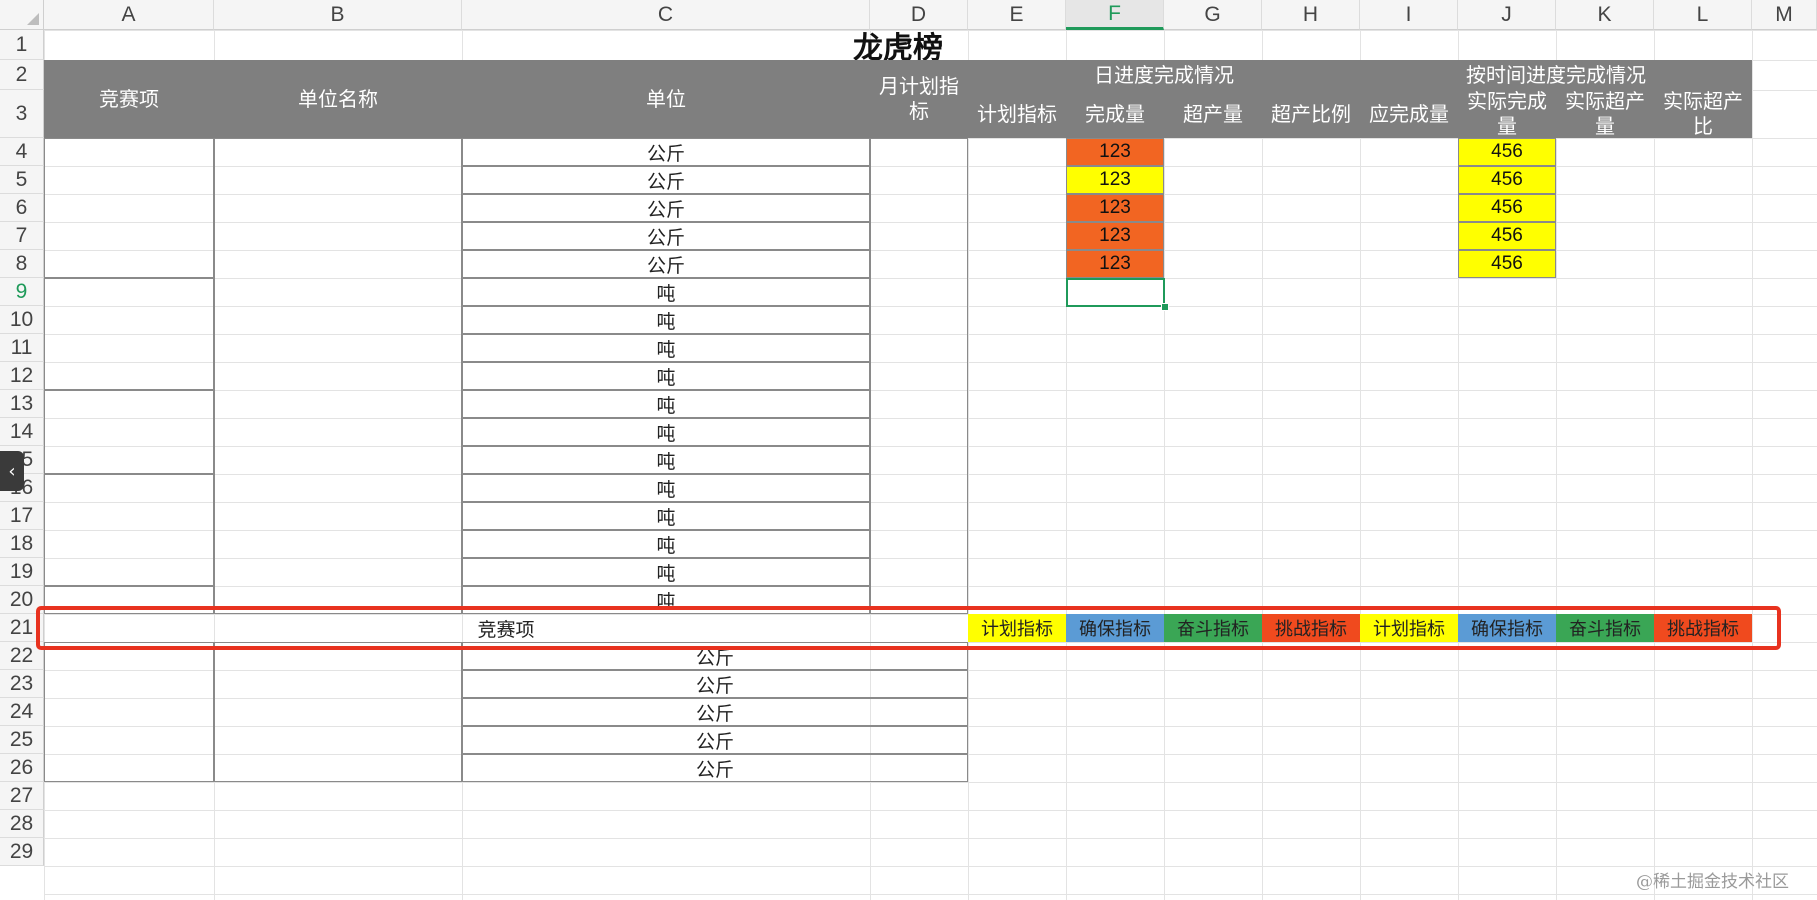 The image size is (1817, 900). Describe the element at coordinates (666, 99) in the screenshot. I see `header-unit: 单位` at that location.